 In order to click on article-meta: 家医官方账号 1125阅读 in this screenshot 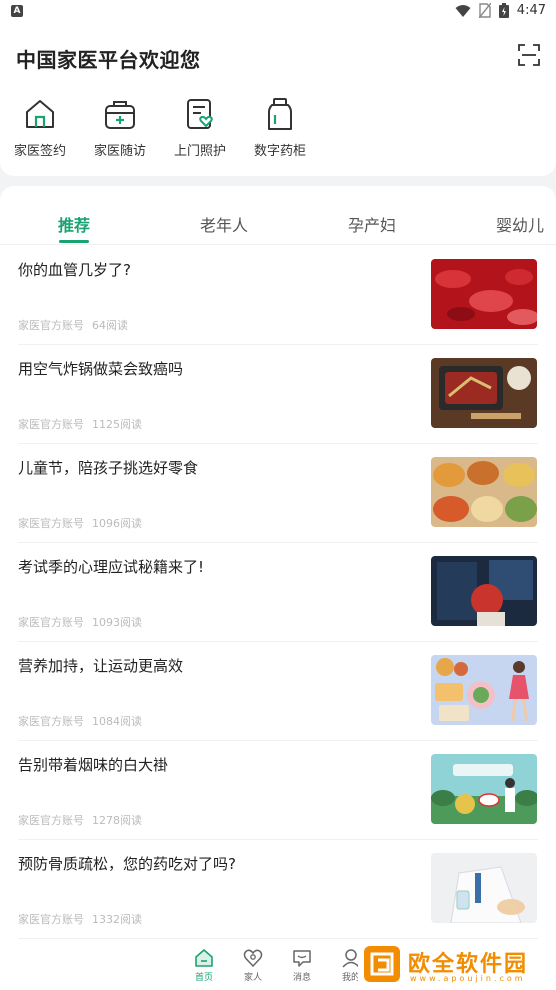, I will do `click(84, 424)`.